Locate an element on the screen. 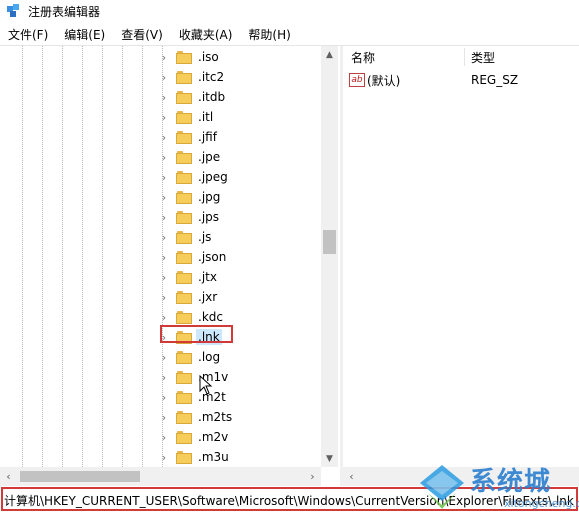 This screenshot has height=513, width=579. tree-item: › .json is located at coordinates (238, 257).